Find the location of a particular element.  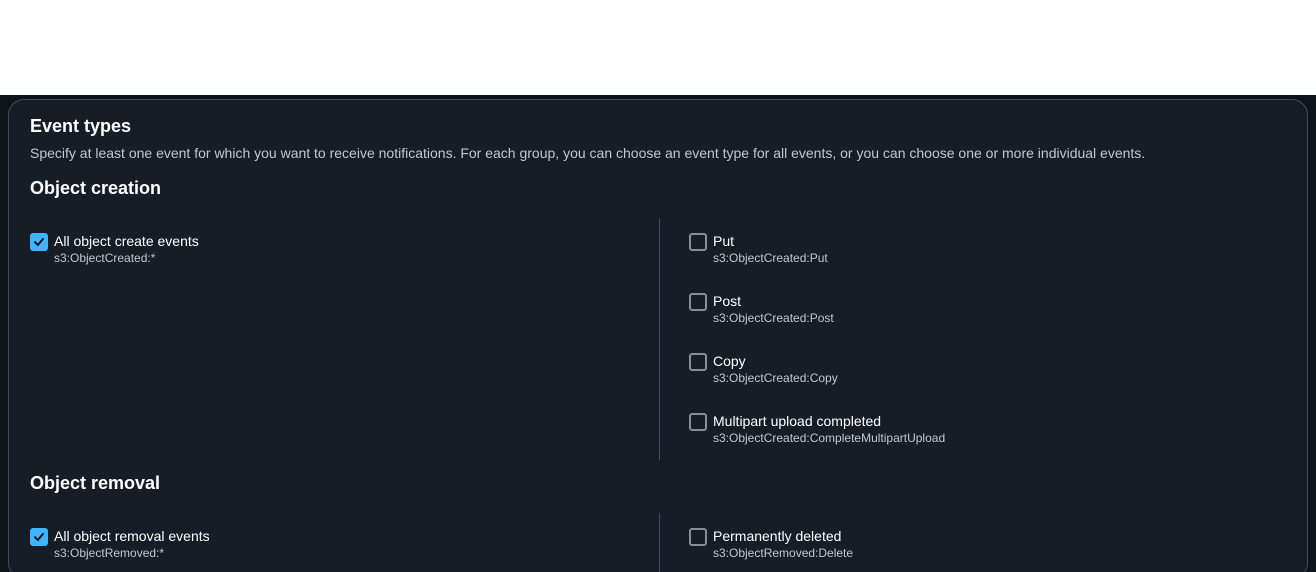

option-label: All object removal events is located at coordinates (132, 536).